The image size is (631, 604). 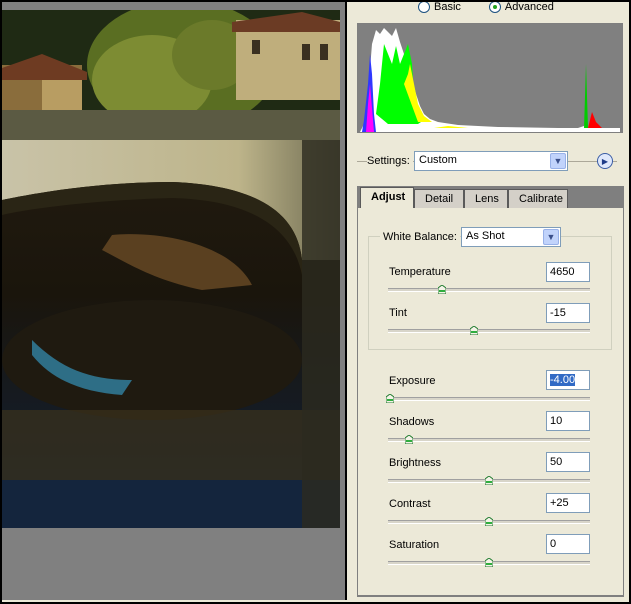 I want to click on saturation-slider-thumb, so click(x=489, y=562).